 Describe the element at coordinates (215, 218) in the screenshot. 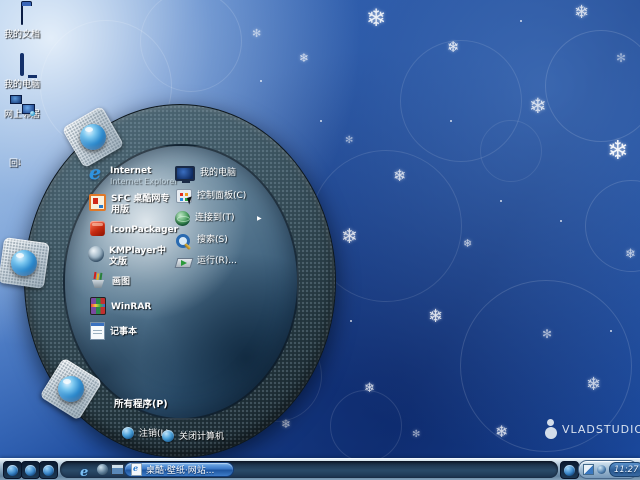

I see `menu-item-label: 连接到(T)` at that location.